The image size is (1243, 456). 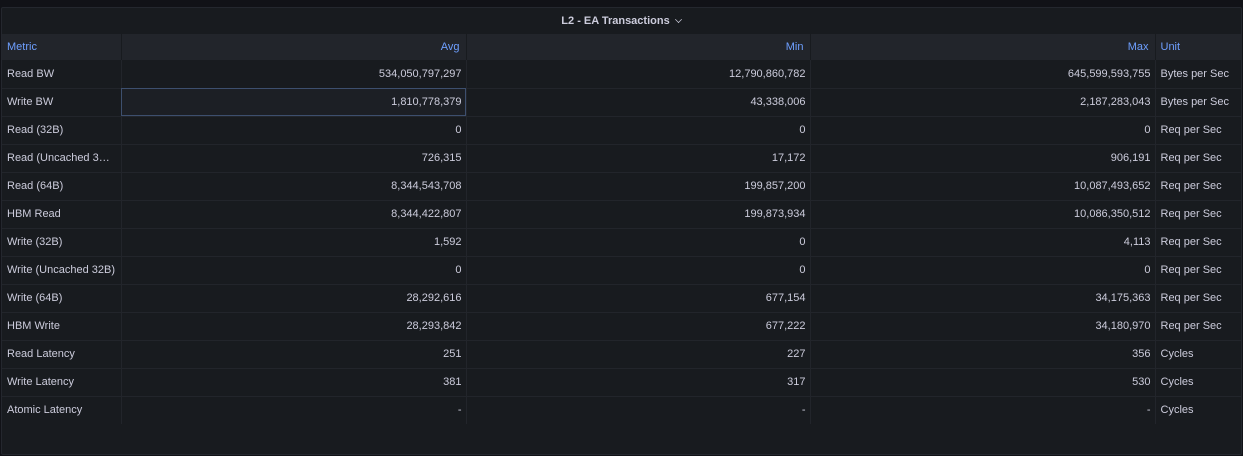 What do you see at coordinates (983, 214) in the screenshot?
I see `max-cell: 10,086,350,512` at bounding box center [983, 214].